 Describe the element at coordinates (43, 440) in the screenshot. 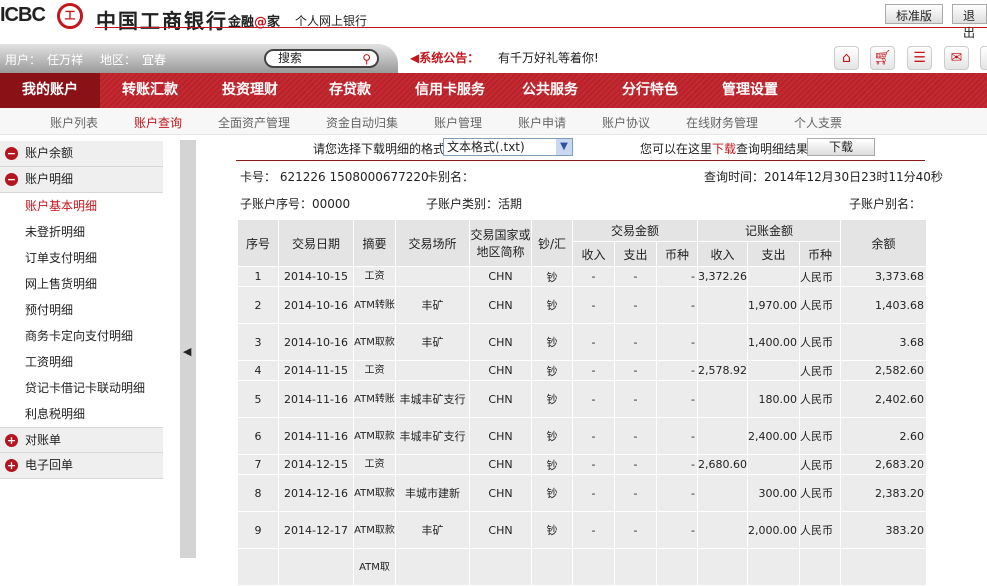

I see `group-label: 对账单` at that location.